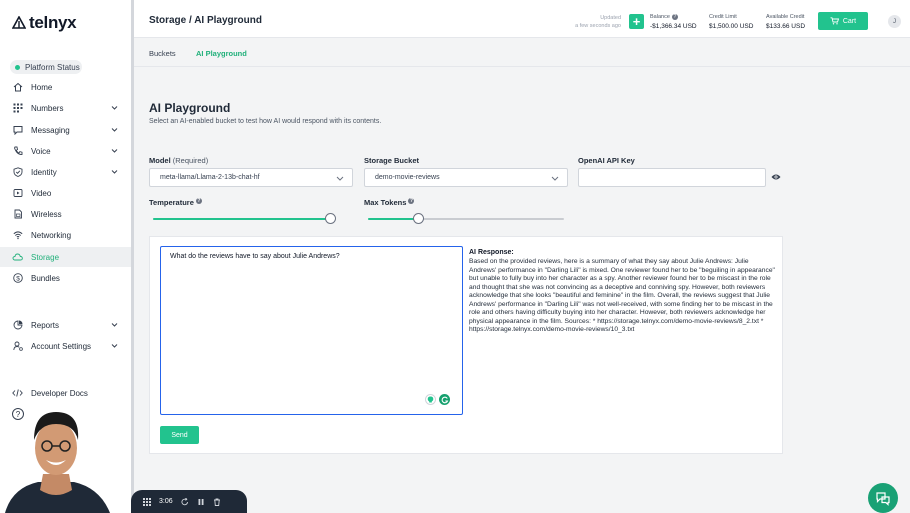  Describe the element at coordinates (660, 17) in the screenshot. I see `balance-label: Balance` at that location.